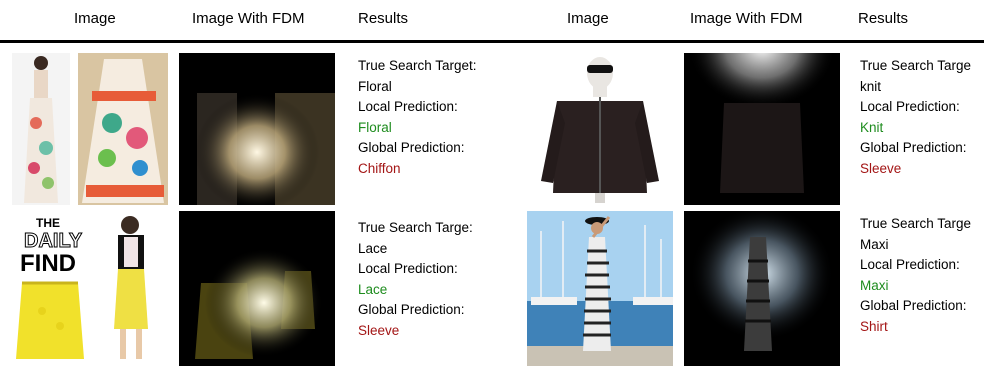 The image size is (984, 367). I want to click on knit-fdm-image, so click(762, 129).